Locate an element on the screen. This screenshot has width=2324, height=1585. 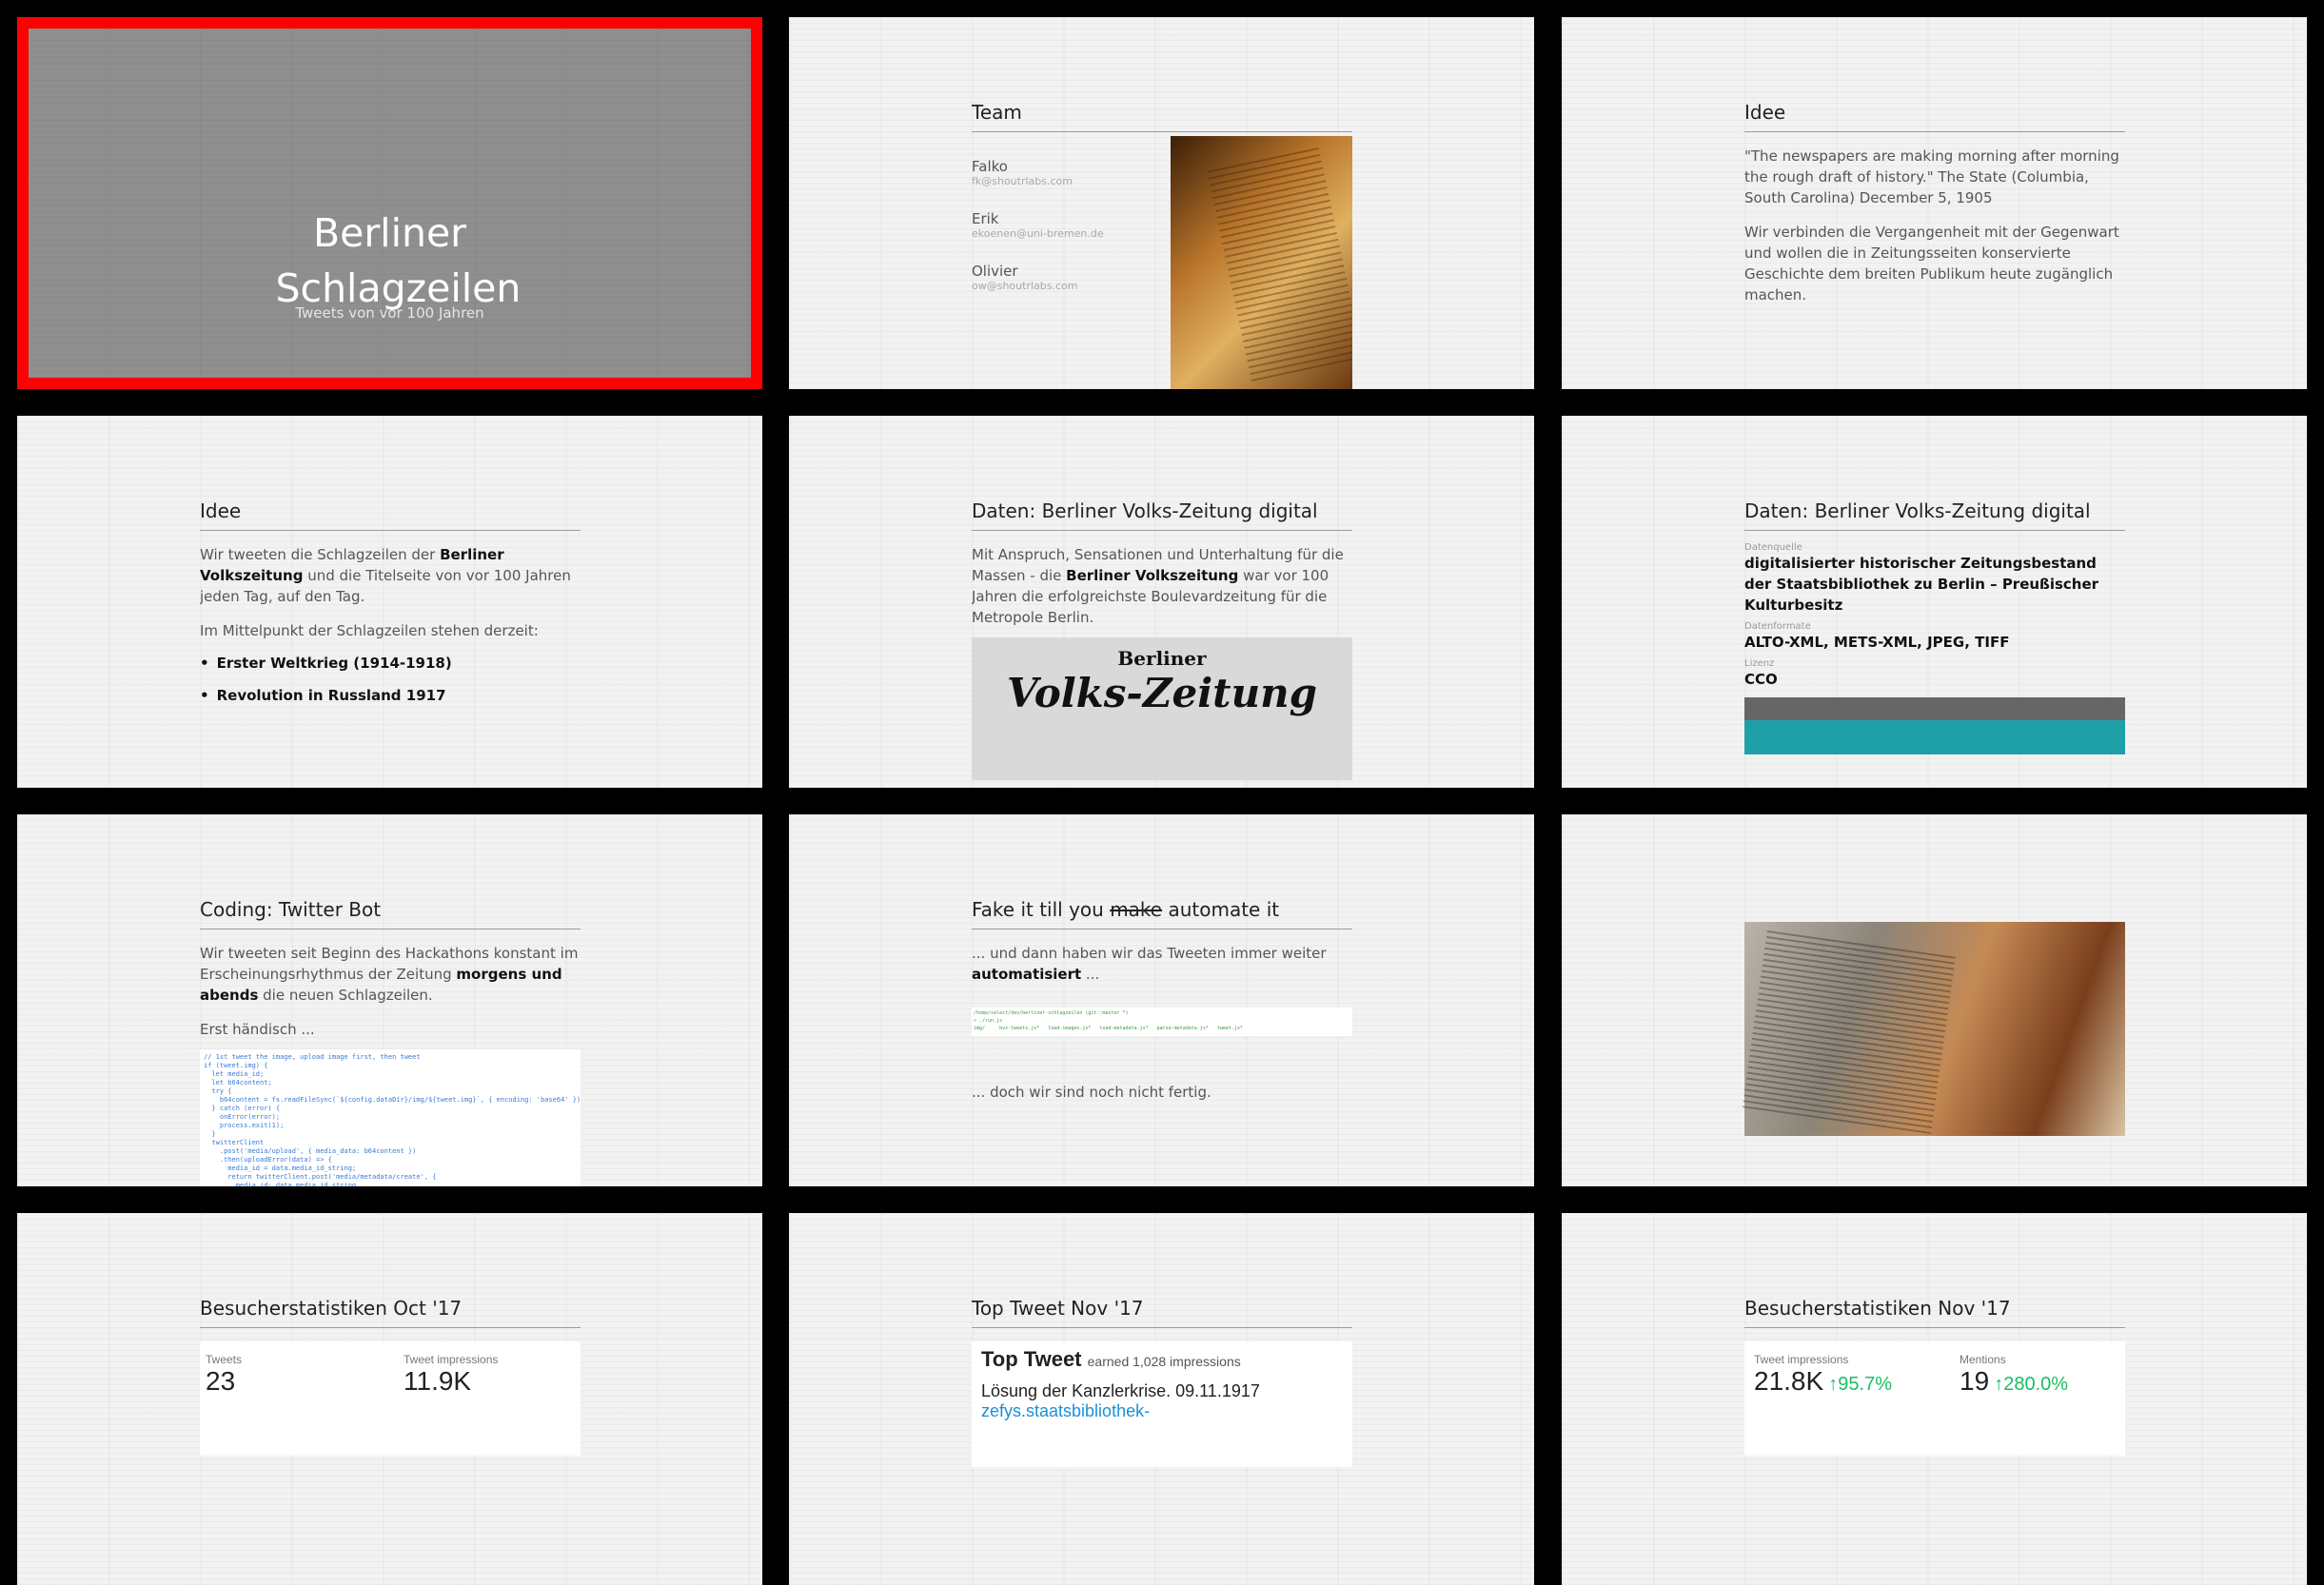
team-member-email: ekoenen@uni-bremen.de is located at coordinates (1038, 233).